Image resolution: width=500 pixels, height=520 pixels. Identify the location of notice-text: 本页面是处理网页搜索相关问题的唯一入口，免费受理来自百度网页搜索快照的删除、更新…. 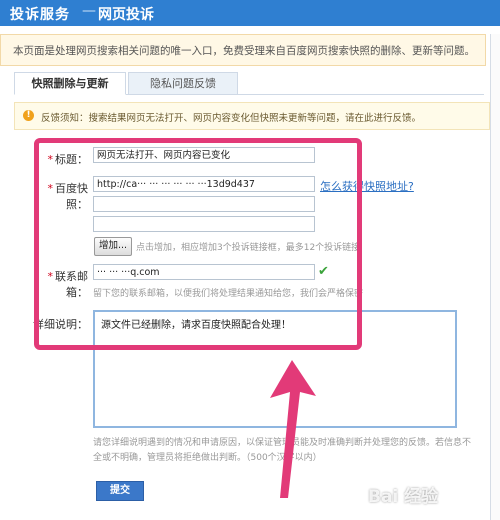
(244, 51).